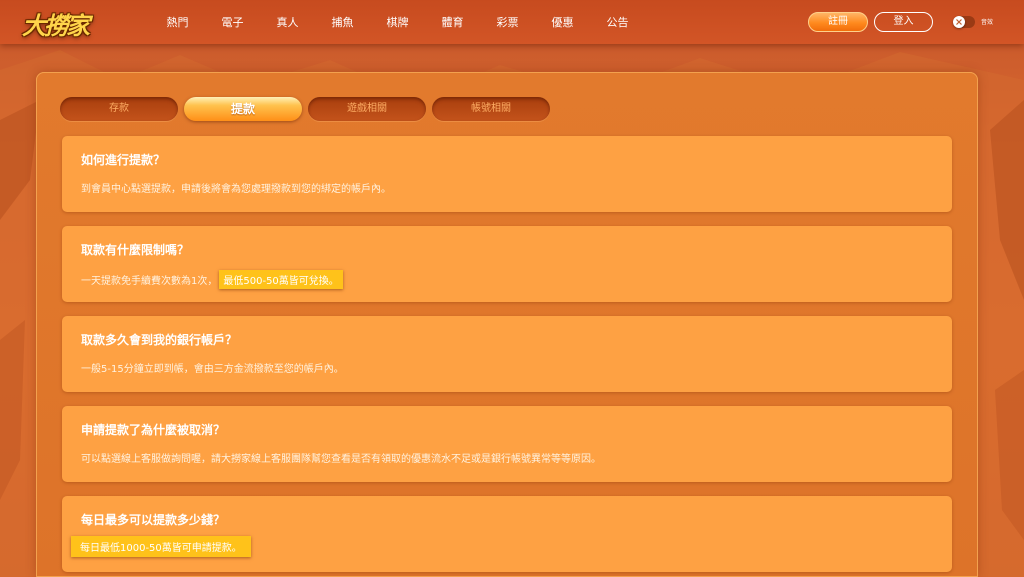  I want to click on nav-item-board-games: 棋牌, so click(397, 22).